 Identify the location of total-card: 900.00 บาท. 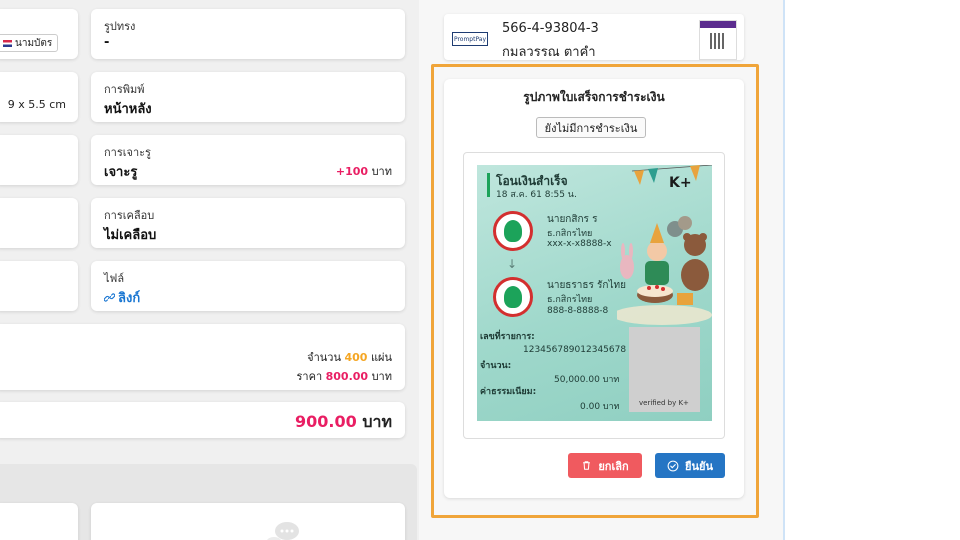
(202, 420).